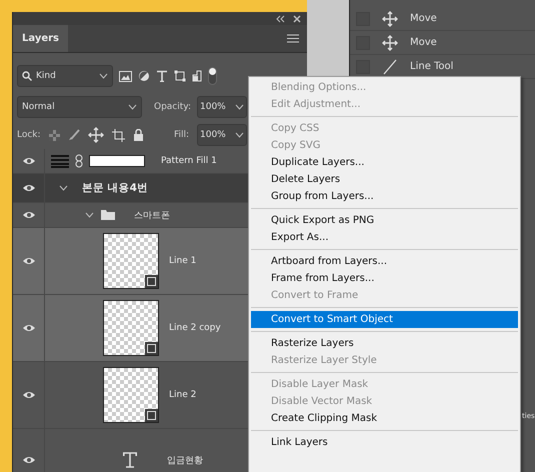 The image size is (535, 472). Describe the element at coordinates (40, 38) in the screenshot. I see `layers-tab: Layers` at that location.